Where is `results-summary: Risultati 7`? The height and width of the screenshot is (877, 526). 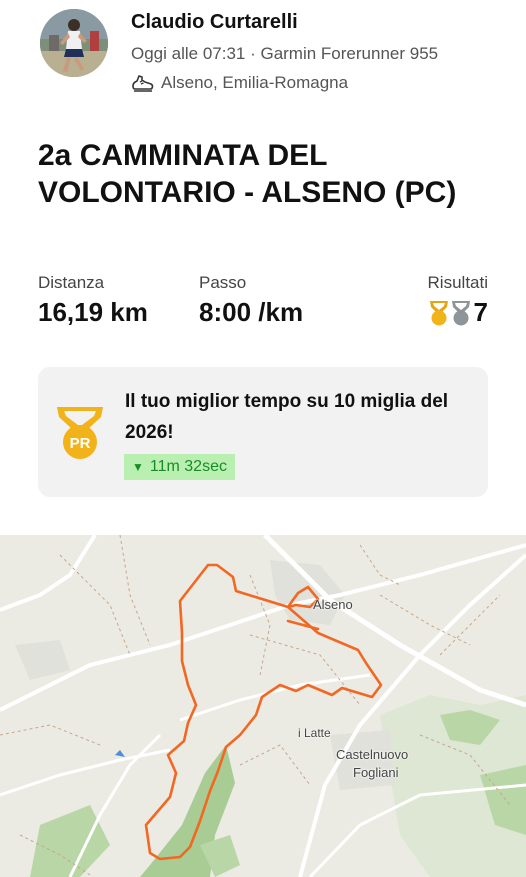 results-summary: Risultati 7 is located at coordinates (458, 300).